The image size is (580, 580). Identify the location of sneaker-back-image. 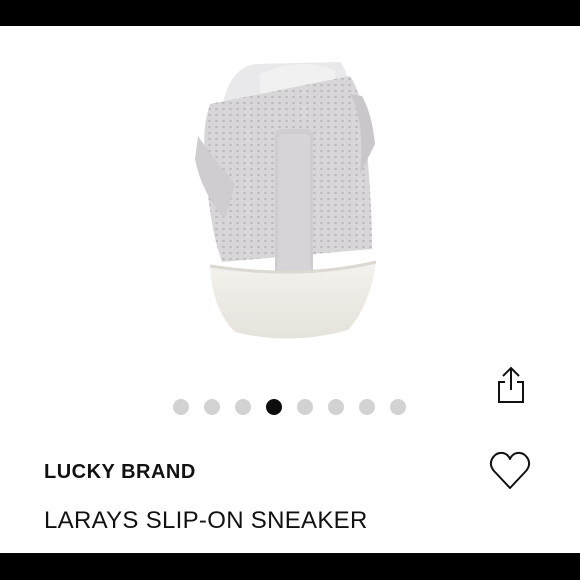
(286, 200).